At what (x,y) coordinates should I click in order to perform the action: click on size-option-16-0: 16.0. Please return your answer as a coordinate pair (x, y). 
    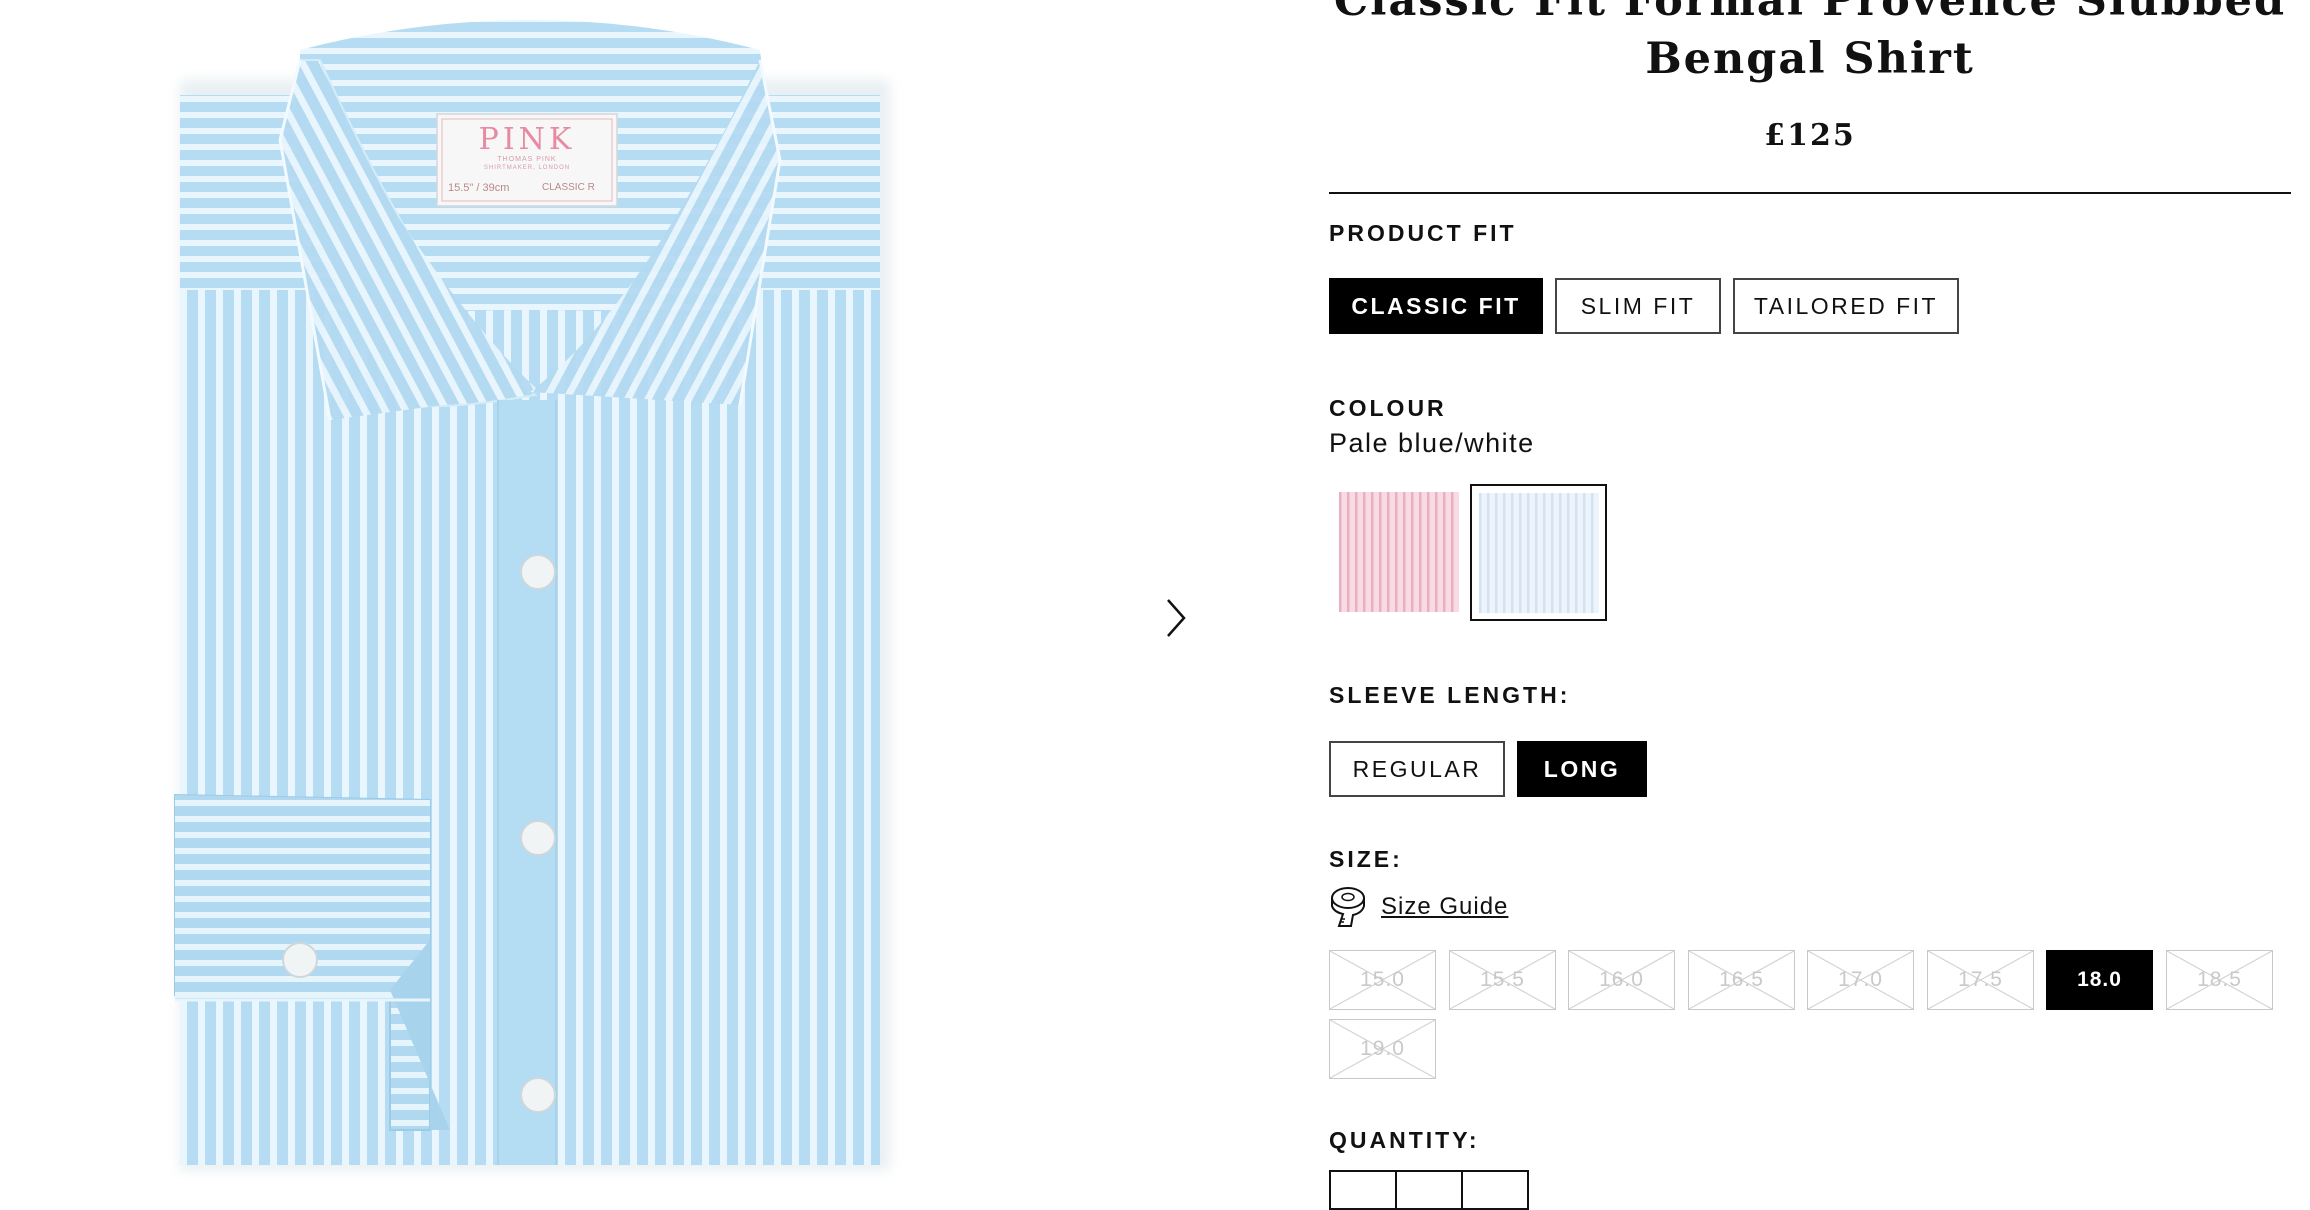
    Looking at the image, I should click on (1621, 980).